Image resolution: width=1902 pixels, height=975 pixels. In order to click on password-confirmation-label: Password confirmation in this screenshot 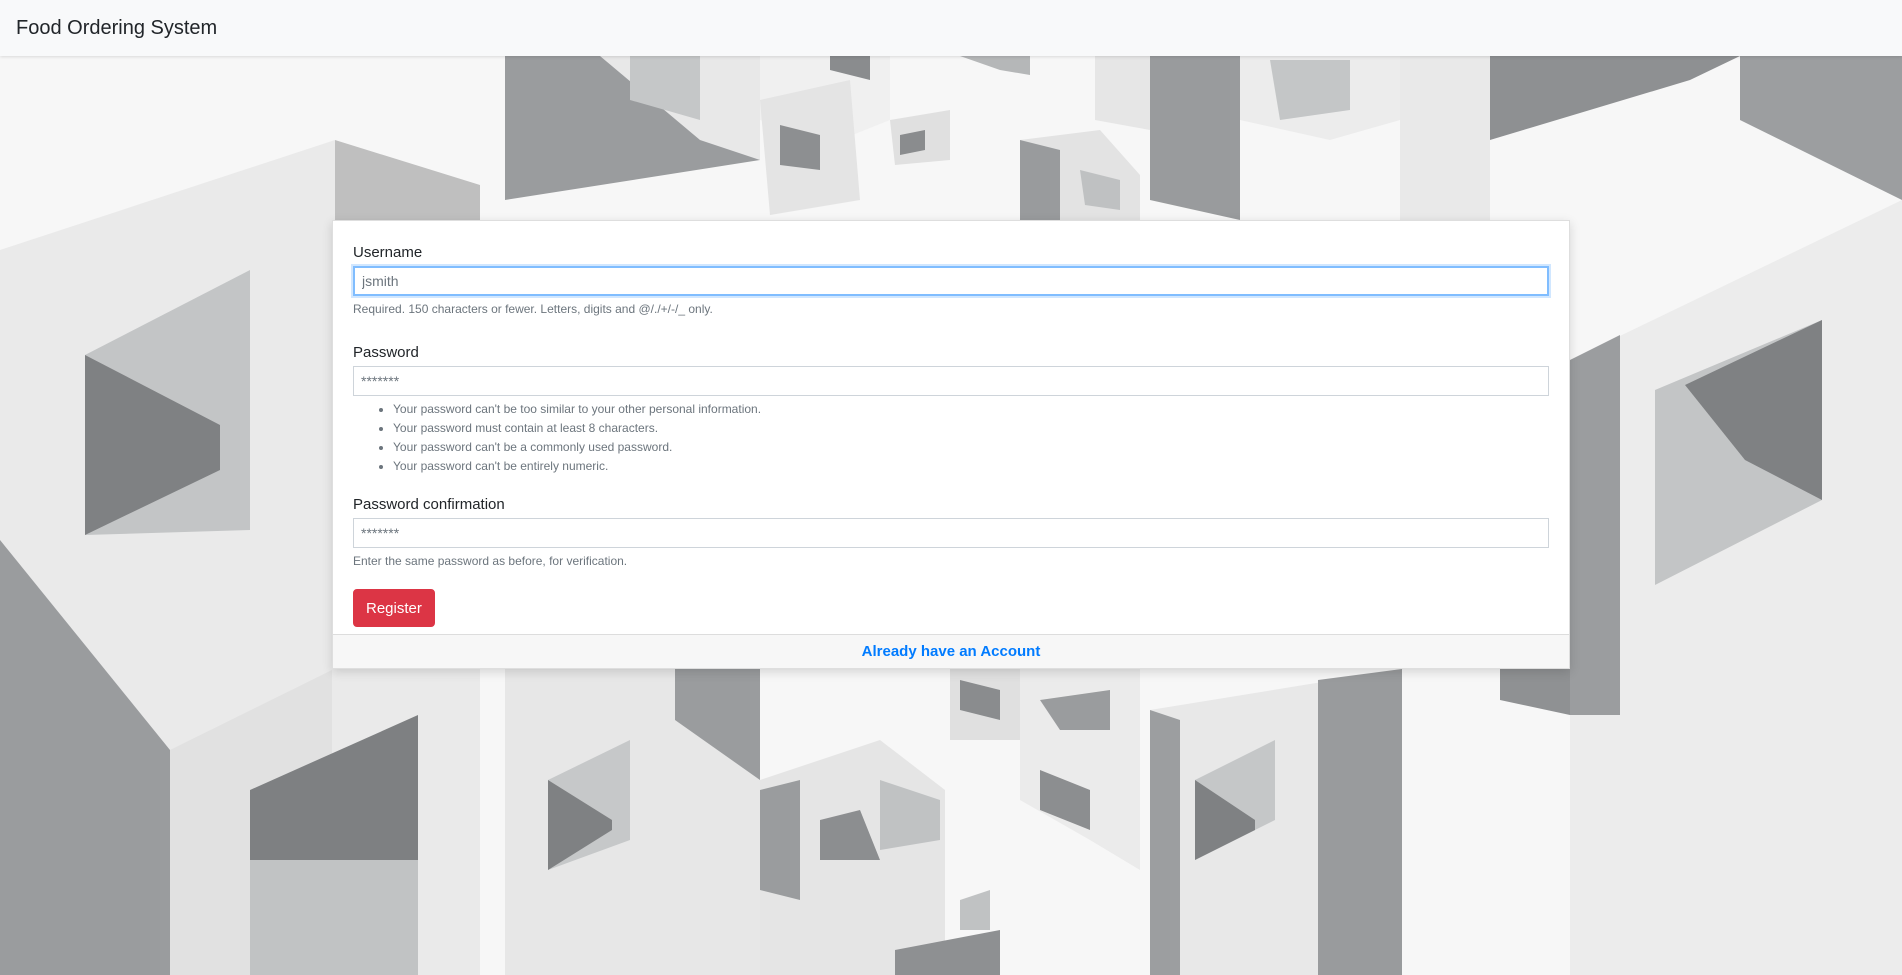, I will do `click(429, 504)`.